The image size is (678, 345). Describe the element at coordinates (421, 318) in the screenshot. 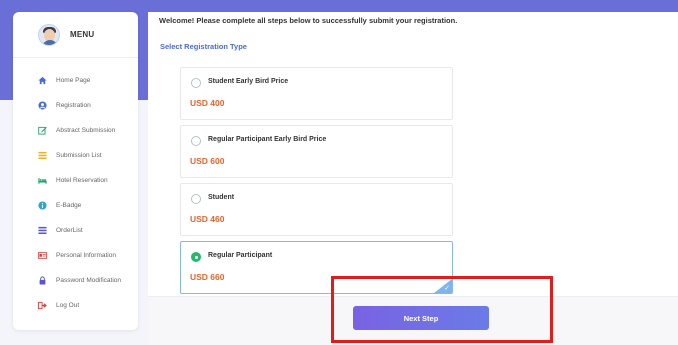

I see `next-step-button: Next Step` at that location.